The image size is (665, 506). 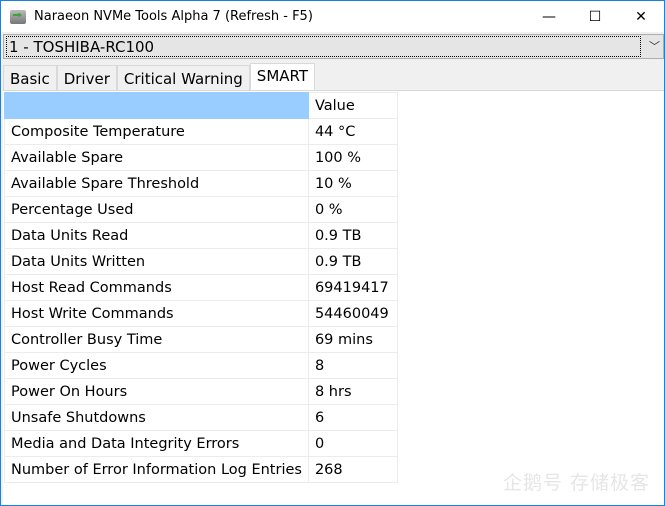 I want to click on table-row: Unsafe Shutdowns 6, so click(x=201, y=417).